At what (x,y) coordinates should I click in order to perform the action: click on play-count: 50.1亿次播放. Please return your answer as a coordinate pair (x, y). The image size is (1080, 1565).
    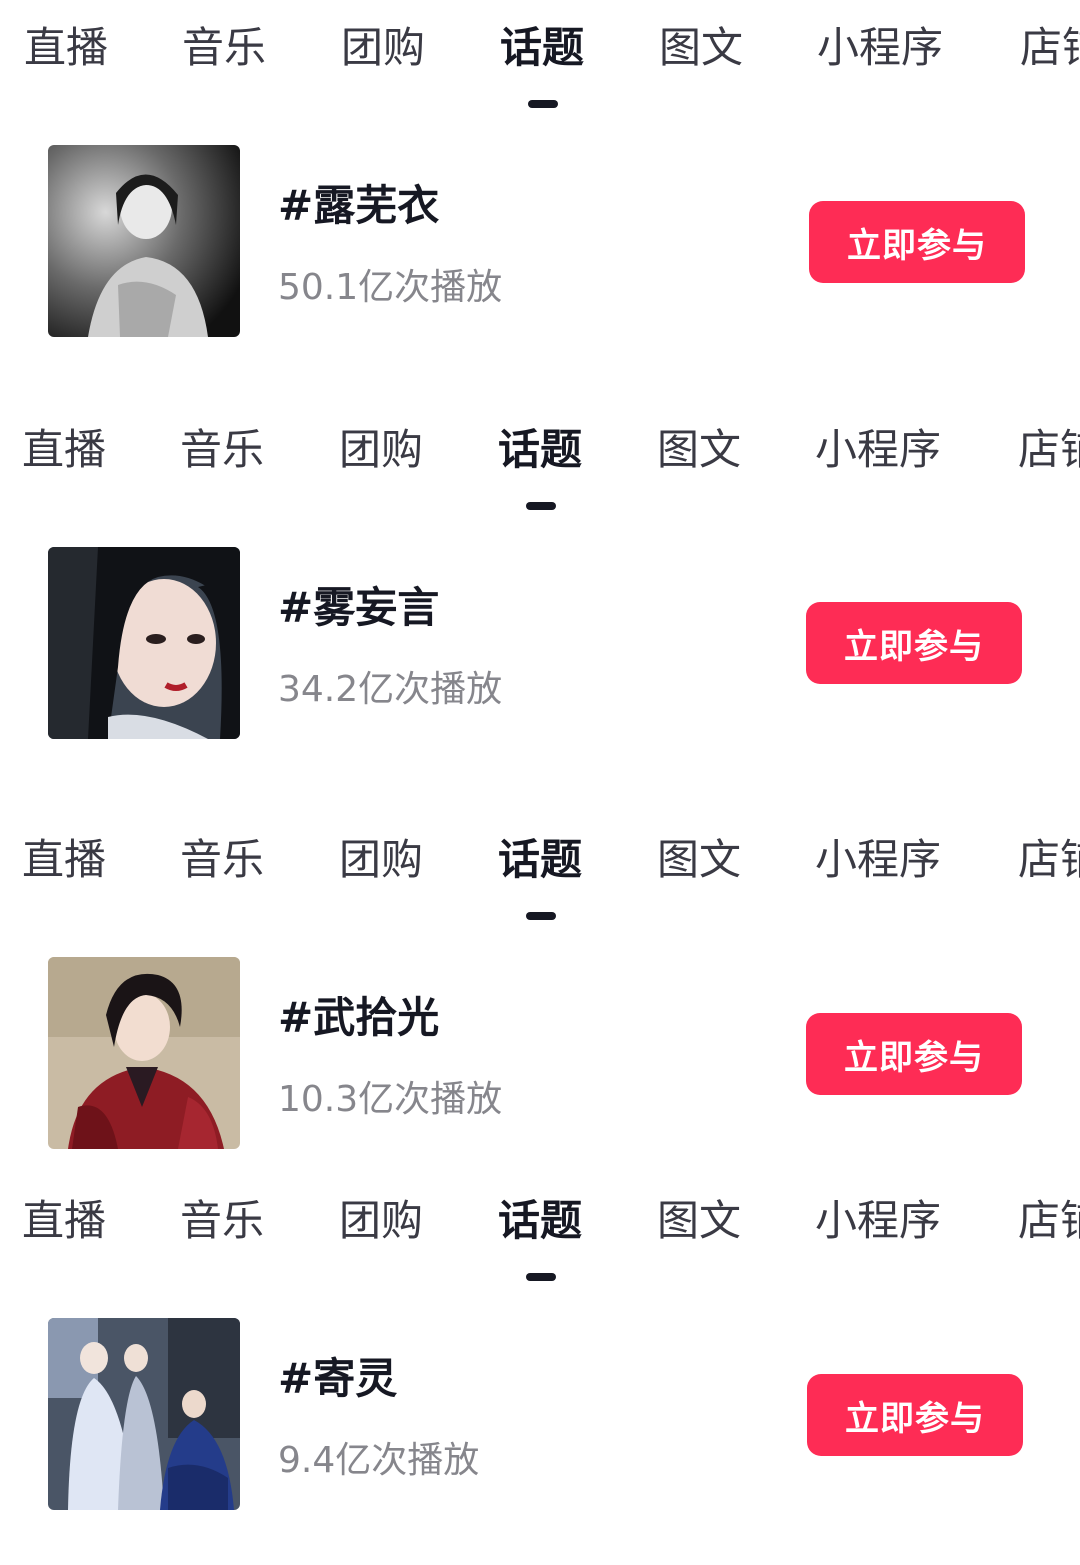
    Looking at the image, I should click on (390, 287).